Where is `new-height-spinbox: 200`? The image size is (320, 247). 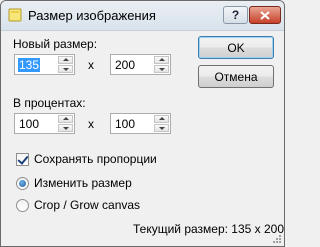 new-height-spinbox: 200 is located at coordinates (140, 64).